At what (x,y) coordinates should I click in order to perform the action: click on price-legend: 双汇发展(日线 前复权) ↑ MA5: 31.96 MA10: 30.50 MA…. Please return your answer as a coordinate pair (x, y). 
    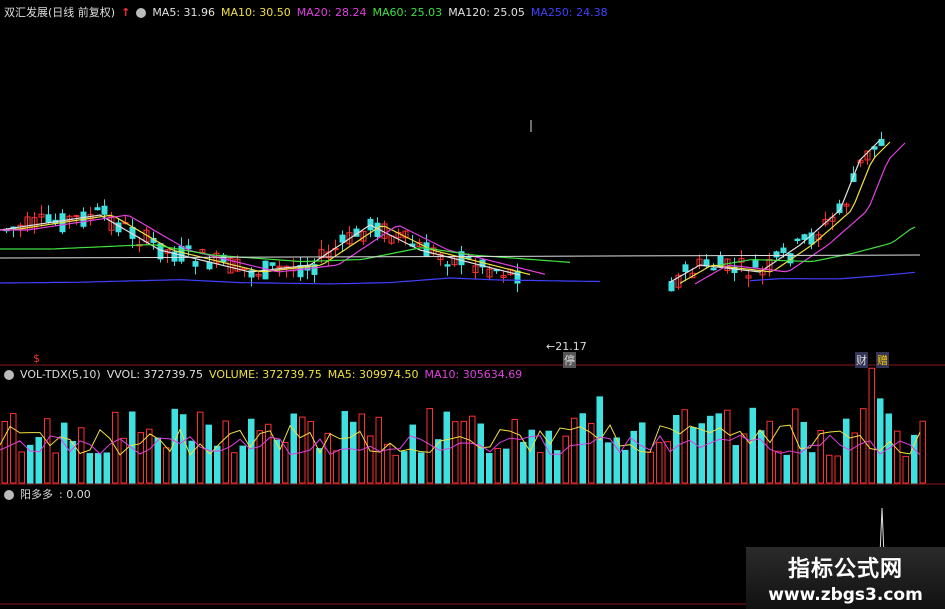
    Looking at the image, I should click on (306, 13).